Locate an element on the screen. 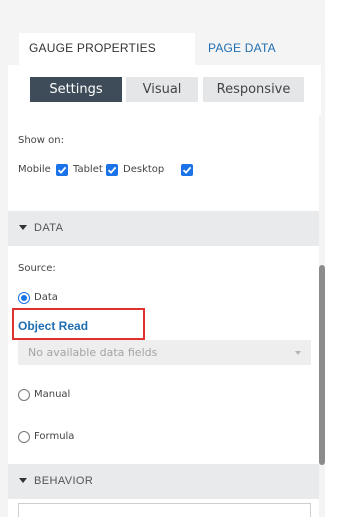 The width and height of the screenshot is (337, 517). chevron-down-icon is located at coordinates (298, 353).